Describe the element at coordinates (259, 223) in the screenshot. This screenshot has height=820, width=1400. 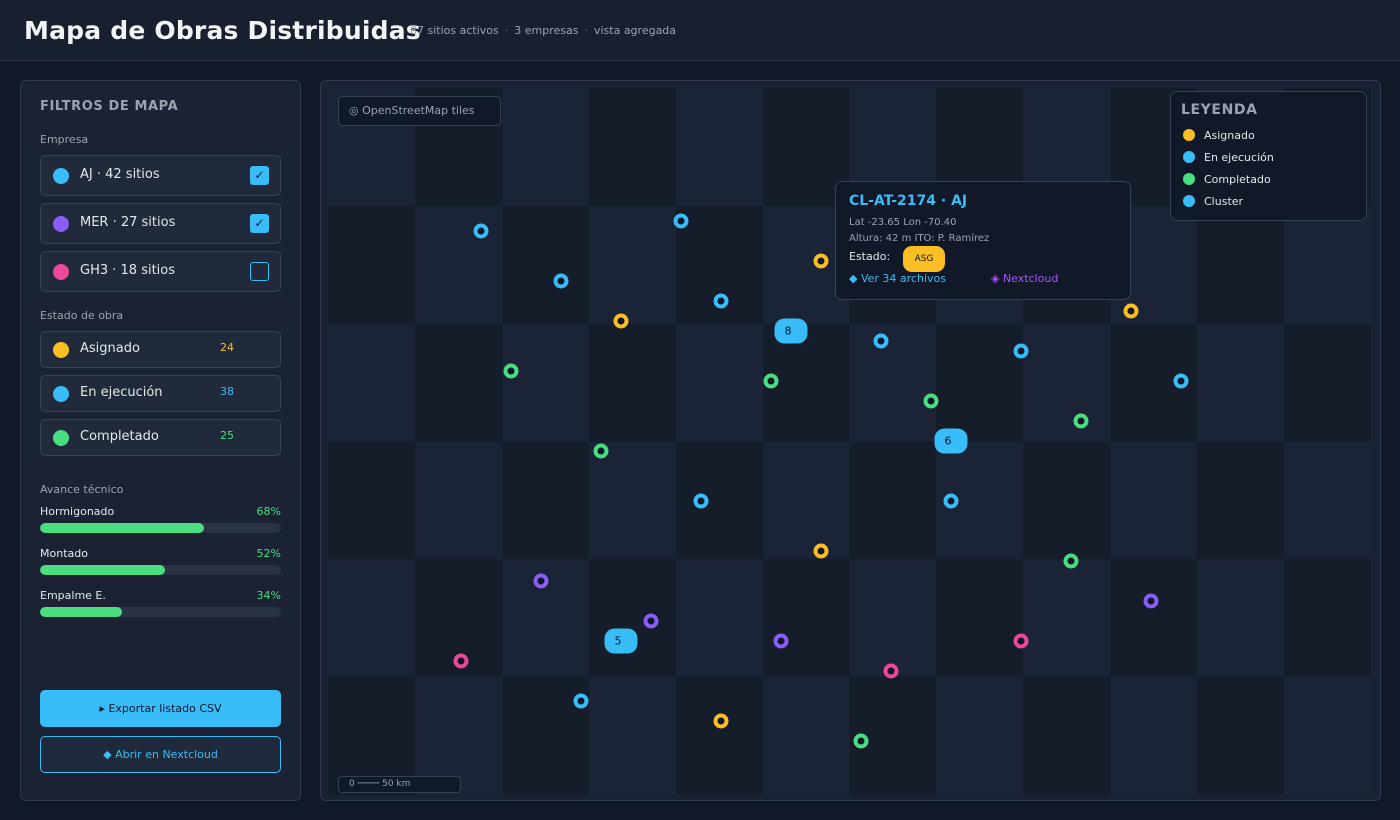
I see `company-checkbox-mer: ✓` at that location.